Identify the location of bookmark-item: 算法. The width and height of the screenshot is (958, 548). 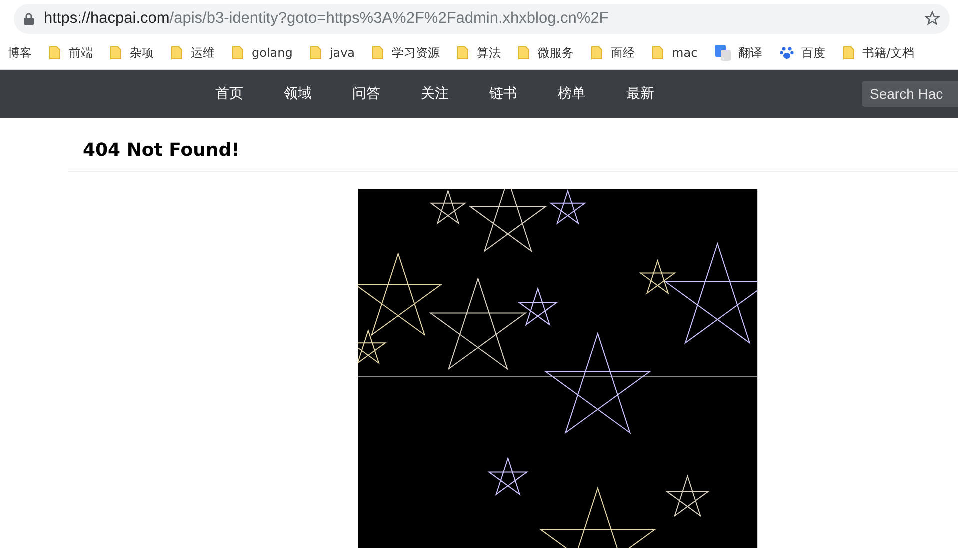
(483, 53).